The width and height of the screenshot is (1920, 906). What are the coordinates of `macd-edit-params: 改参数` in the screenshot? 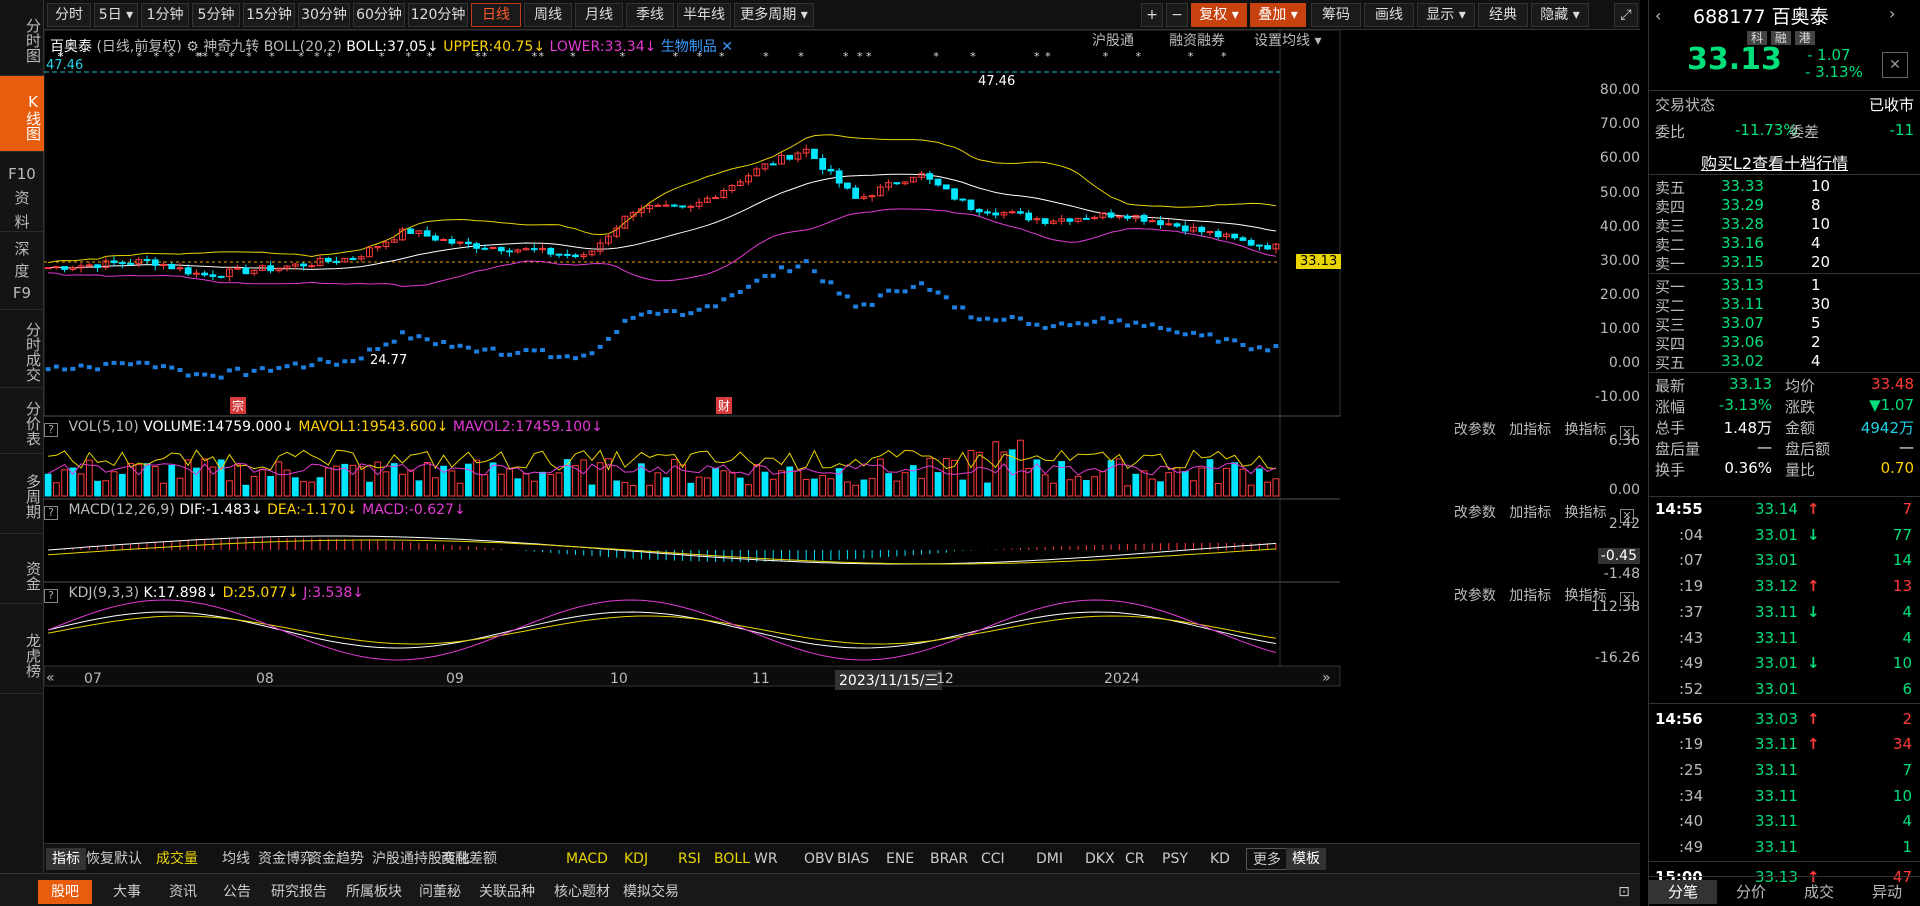 It's located at (1475, 513).